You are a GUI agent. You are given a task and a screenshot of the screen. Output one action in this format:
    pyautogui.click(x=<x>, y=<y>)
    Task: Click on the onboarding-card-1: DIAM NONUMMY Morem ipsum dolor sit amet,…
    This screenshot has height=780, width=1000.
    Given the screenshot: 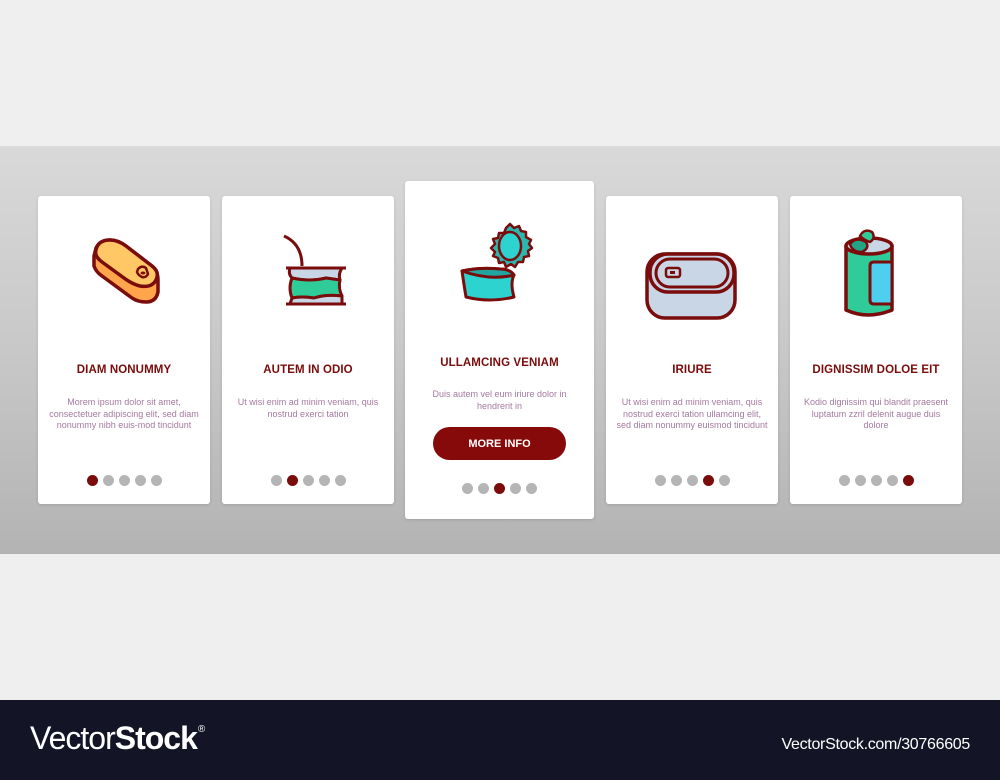 What is the action you would take?
    pyautogui.click(x=124, y=350)
    